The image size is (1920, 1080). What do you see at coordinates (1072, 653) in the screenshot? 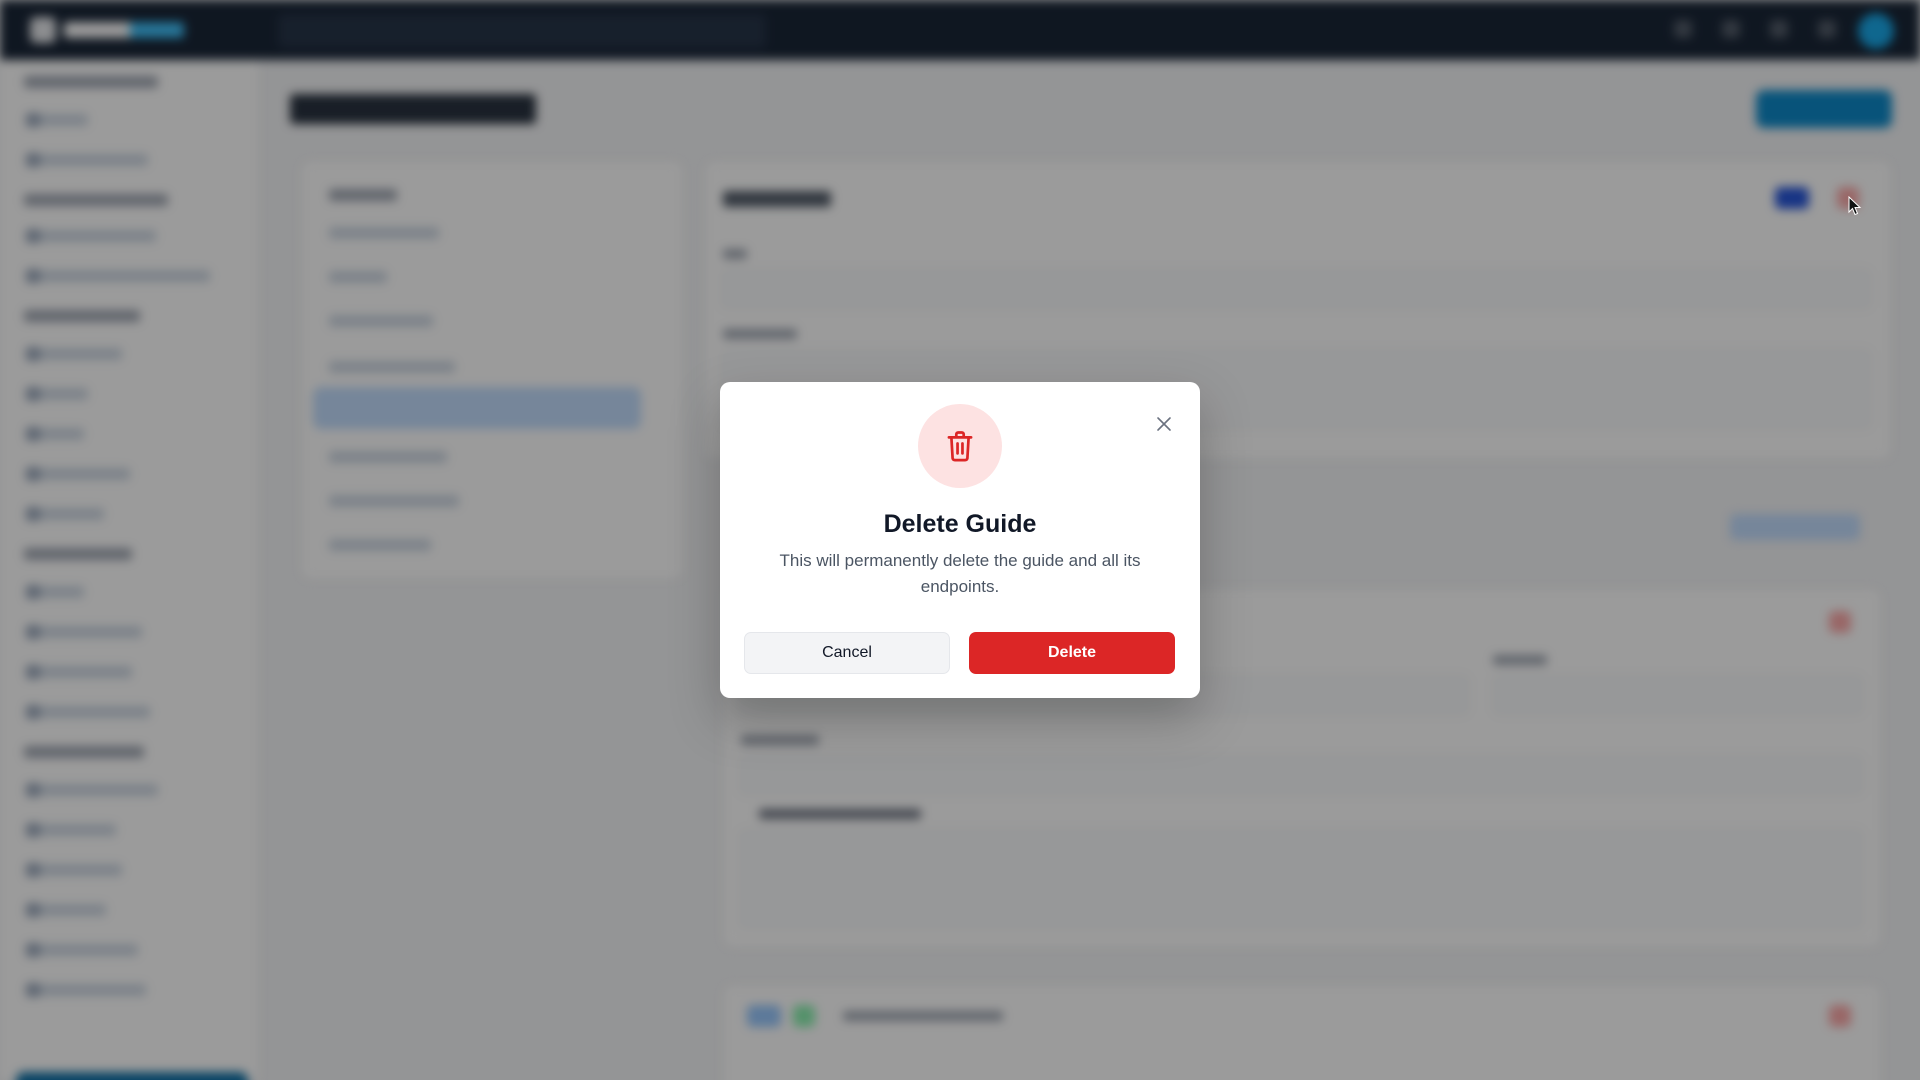
I see `delete-button: Delete` at bounding box center [1072, 653].